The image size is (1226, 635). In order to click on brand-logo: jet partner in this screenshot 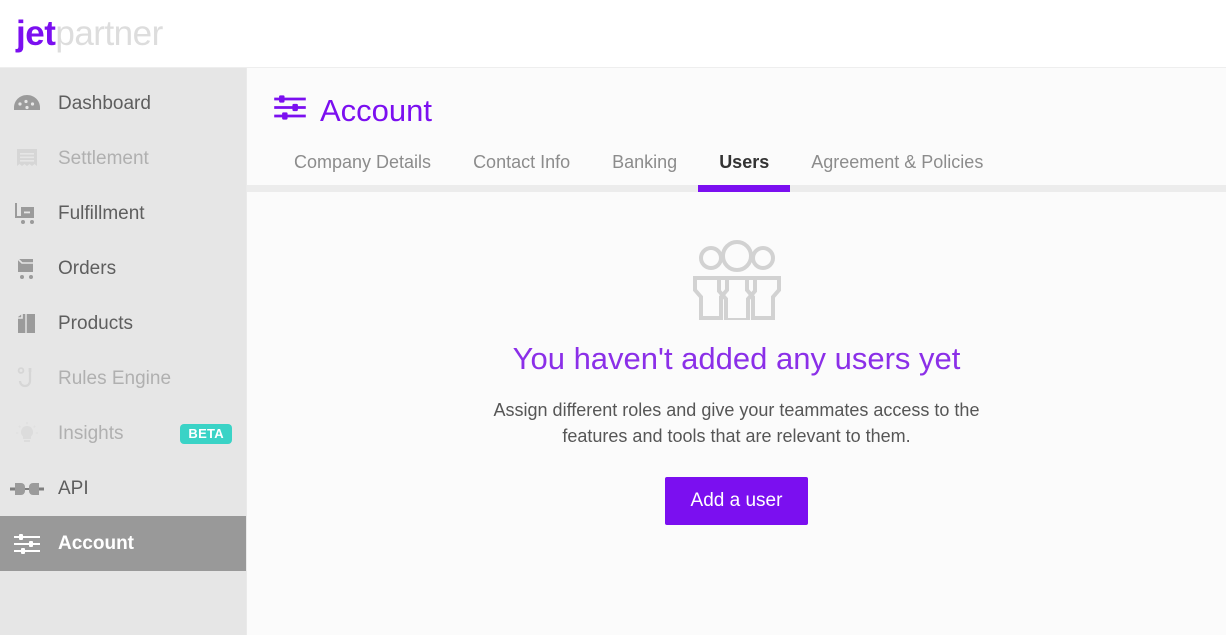, I will do `click(89, 34)`.